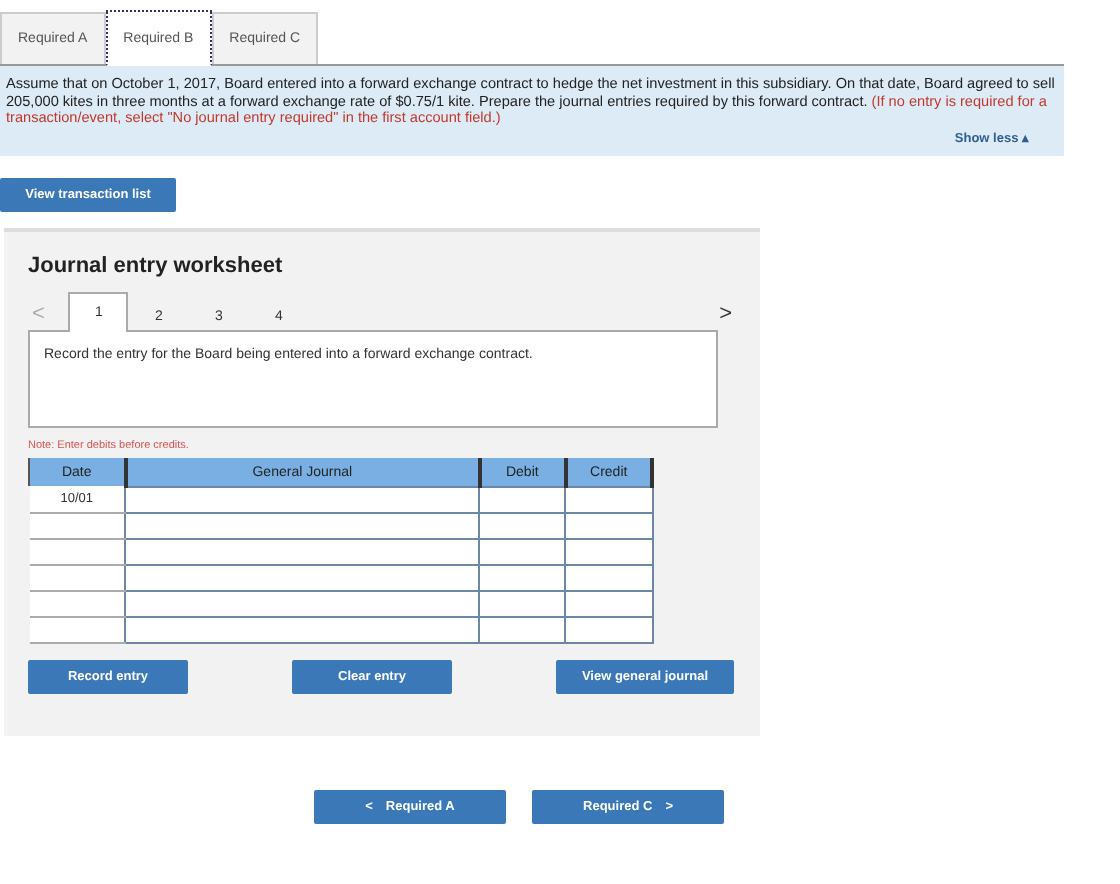 This screenshot has width=1120, height=884. I want to click on next-button: >, so click(725, 314).